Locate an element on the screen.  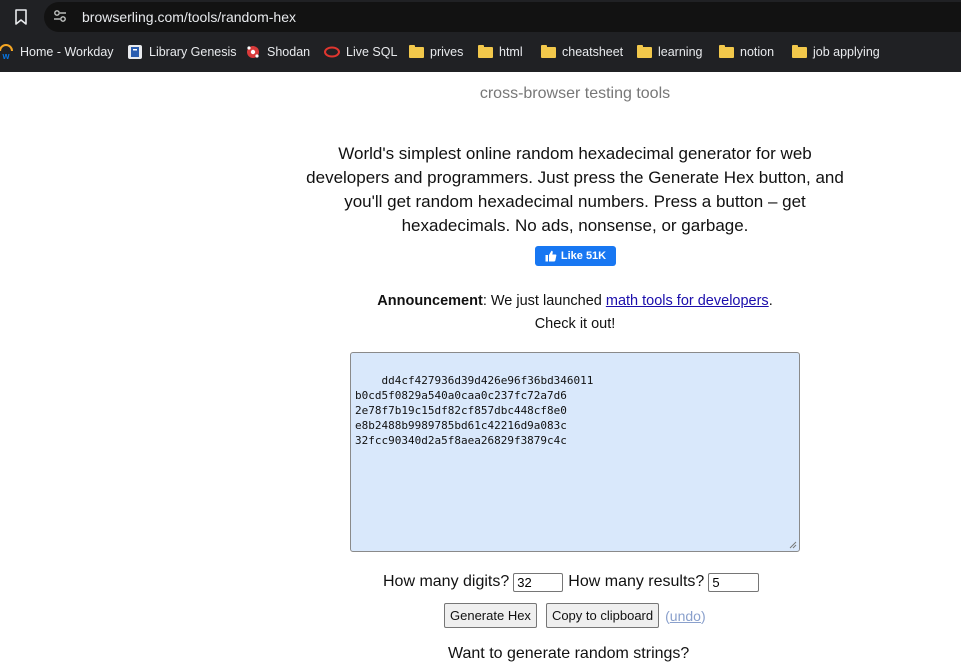
like-count: Like 51K is located at coordinates (583, 256).